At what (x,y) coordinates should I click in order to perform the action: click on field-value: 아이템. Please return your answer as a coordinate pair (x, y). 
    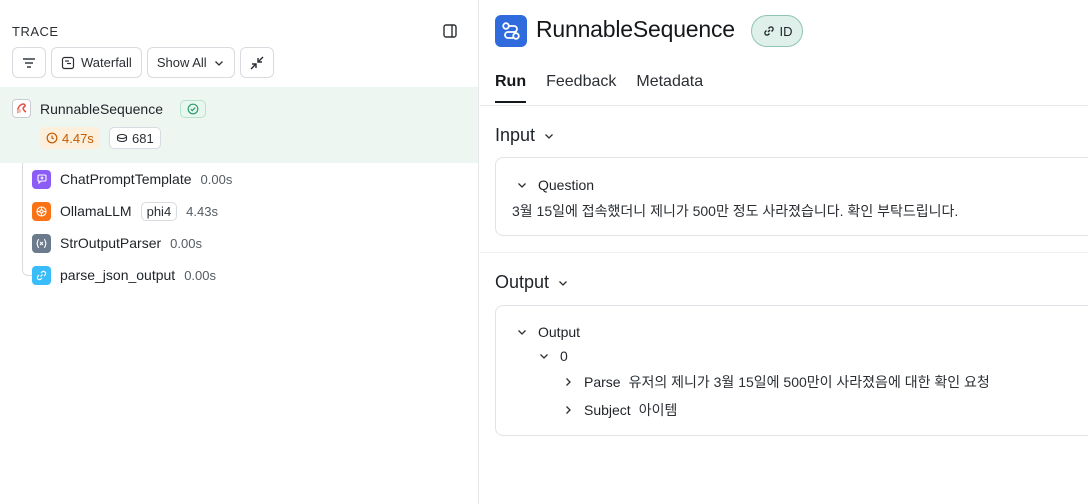
    Looking at the image, I should click on (658, 410).